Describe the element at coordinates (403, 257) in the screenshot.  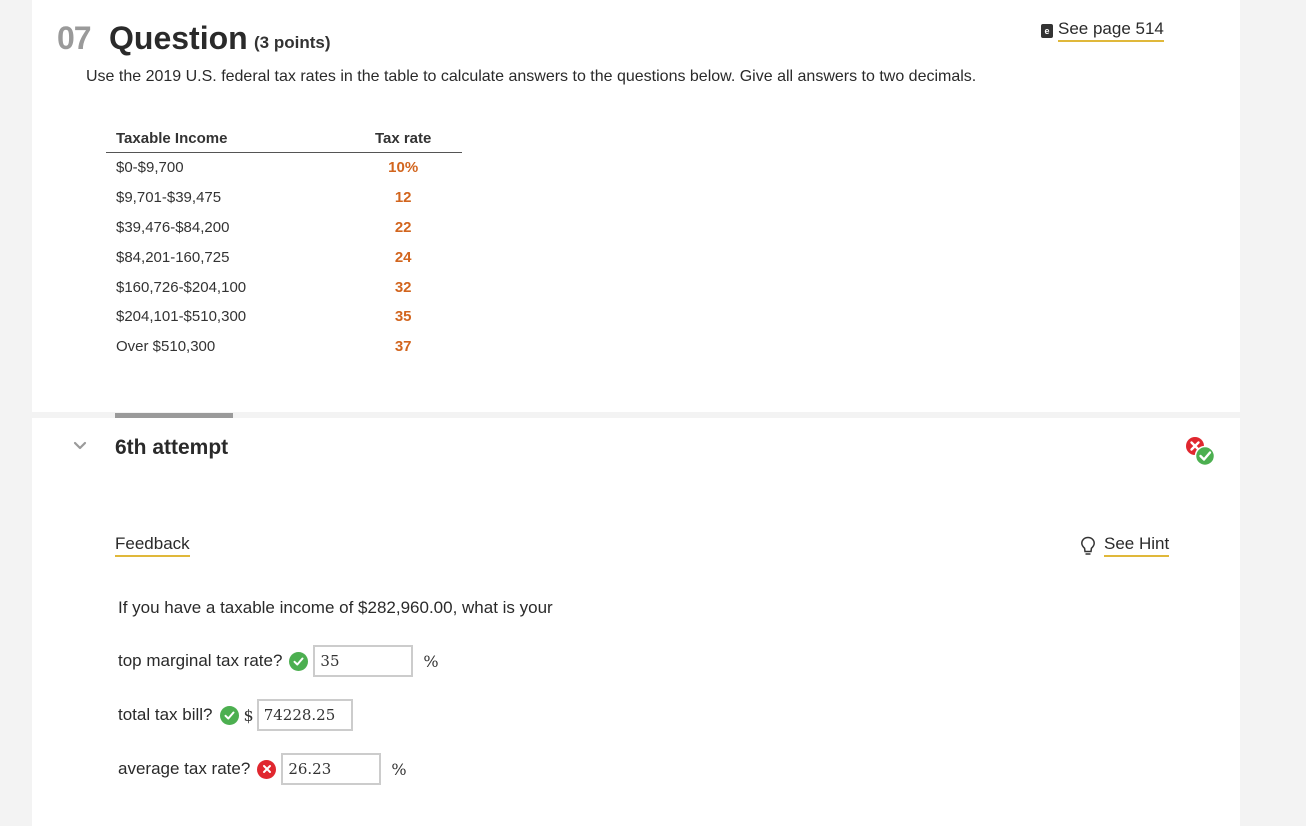
I see `rate-cell: 24` at that location.